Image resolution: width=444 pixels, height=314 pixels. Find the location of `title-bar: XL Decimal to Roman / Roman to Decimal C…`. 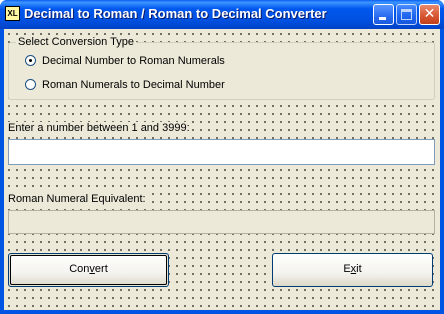

title-bar: XL Decimal to Roman / Roman to Decimal C… is located at coordinates (222, 14).